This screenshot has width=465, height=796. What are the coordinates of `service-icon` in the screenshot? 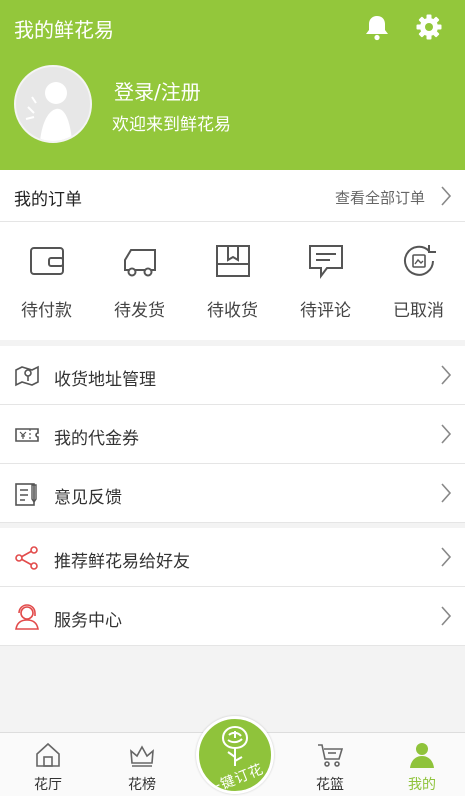 It's located at (27, 617).